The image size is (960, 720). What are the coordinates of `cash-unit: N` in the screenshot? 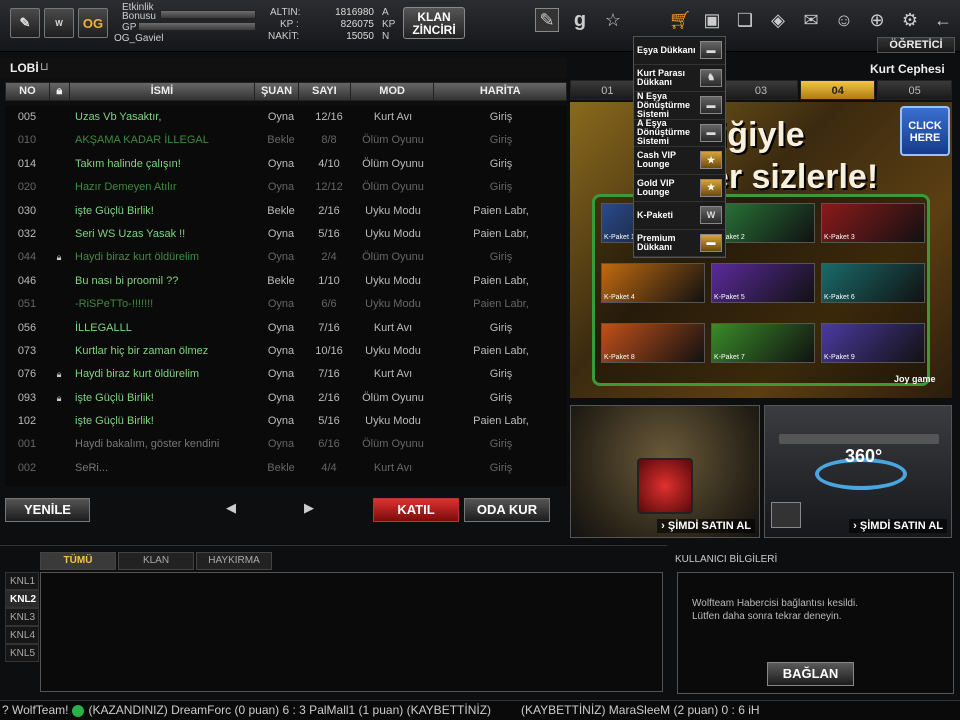 It's located at (386, 36).